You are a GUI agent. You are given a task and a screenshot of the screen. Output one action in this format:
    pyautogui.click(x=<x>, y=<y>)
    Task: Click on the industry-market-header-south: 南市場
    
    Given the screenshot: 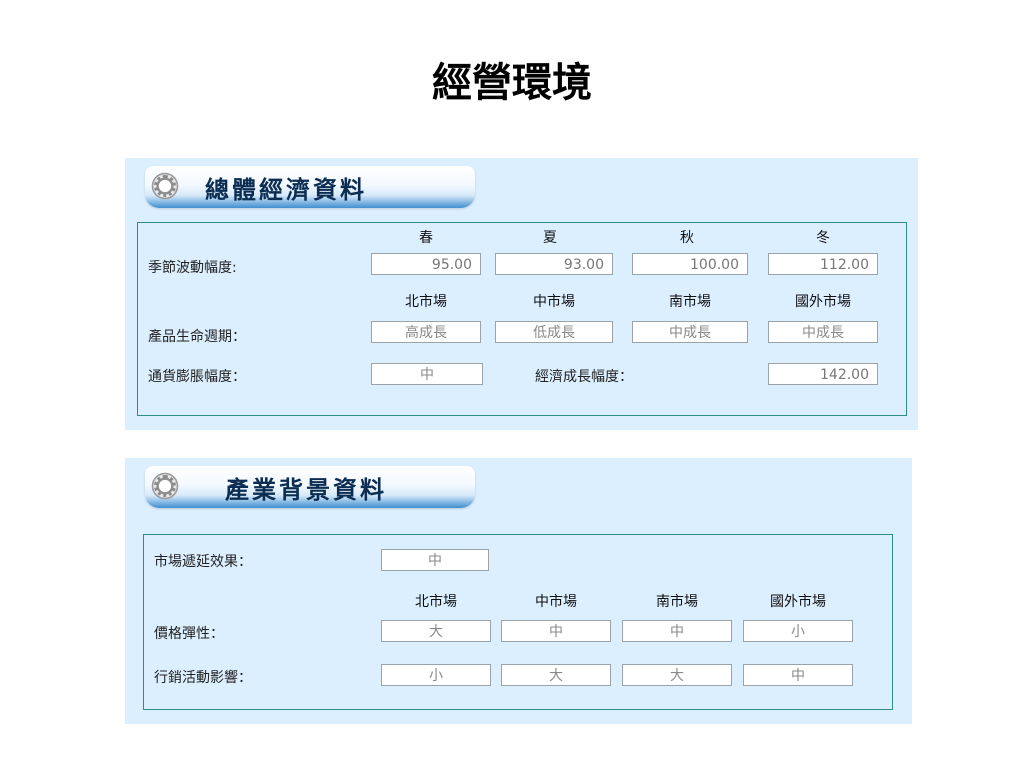 What is the action you would take?
    pyautogui.click(x=677, y=602)
    